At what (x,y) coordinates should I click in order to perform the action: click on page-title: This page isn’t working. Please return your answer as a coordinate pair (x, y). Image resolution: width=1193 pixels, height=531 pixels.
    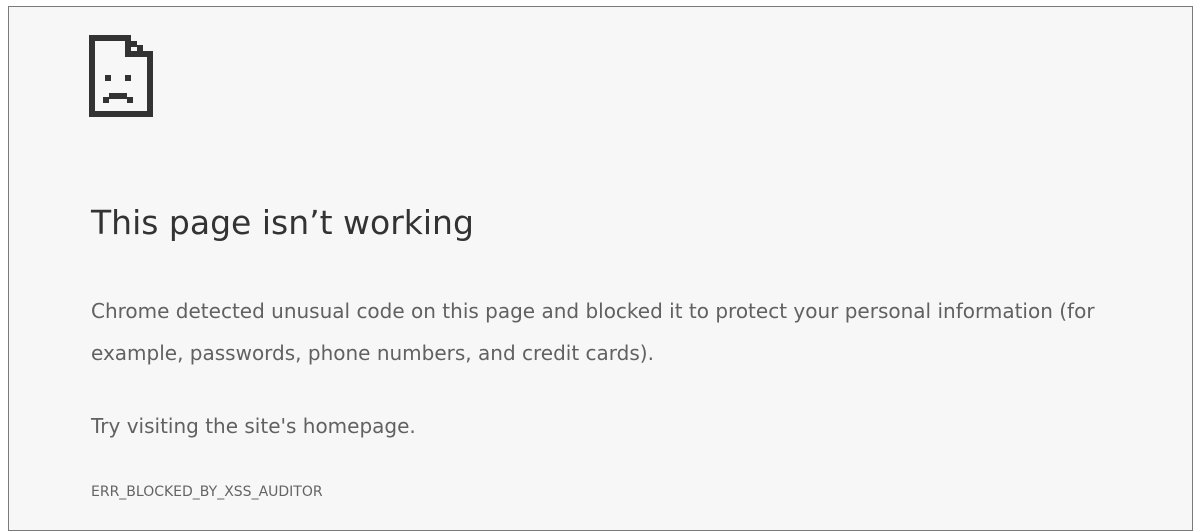
    Looking at the image, I should click on (282, 222).